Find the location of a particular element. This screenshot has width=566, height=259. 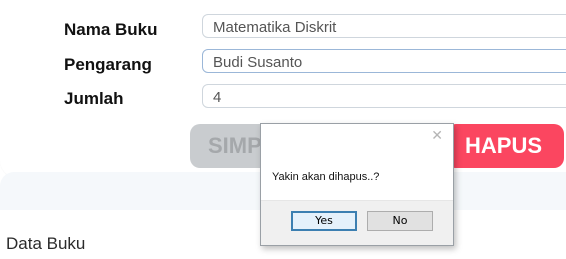

hapus-button: HAPUS is located at coordinates (505, 146).